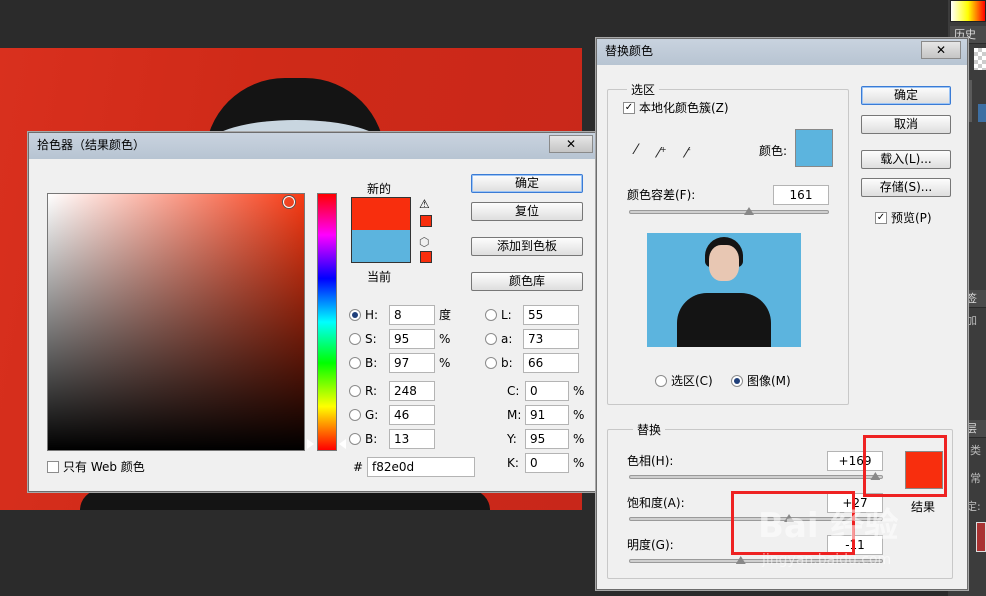 The width and height of the screenshot is (986, 596). Describe the element at coordinates (551, 315) in the screenshot. I see `input-l: 55` at that location.